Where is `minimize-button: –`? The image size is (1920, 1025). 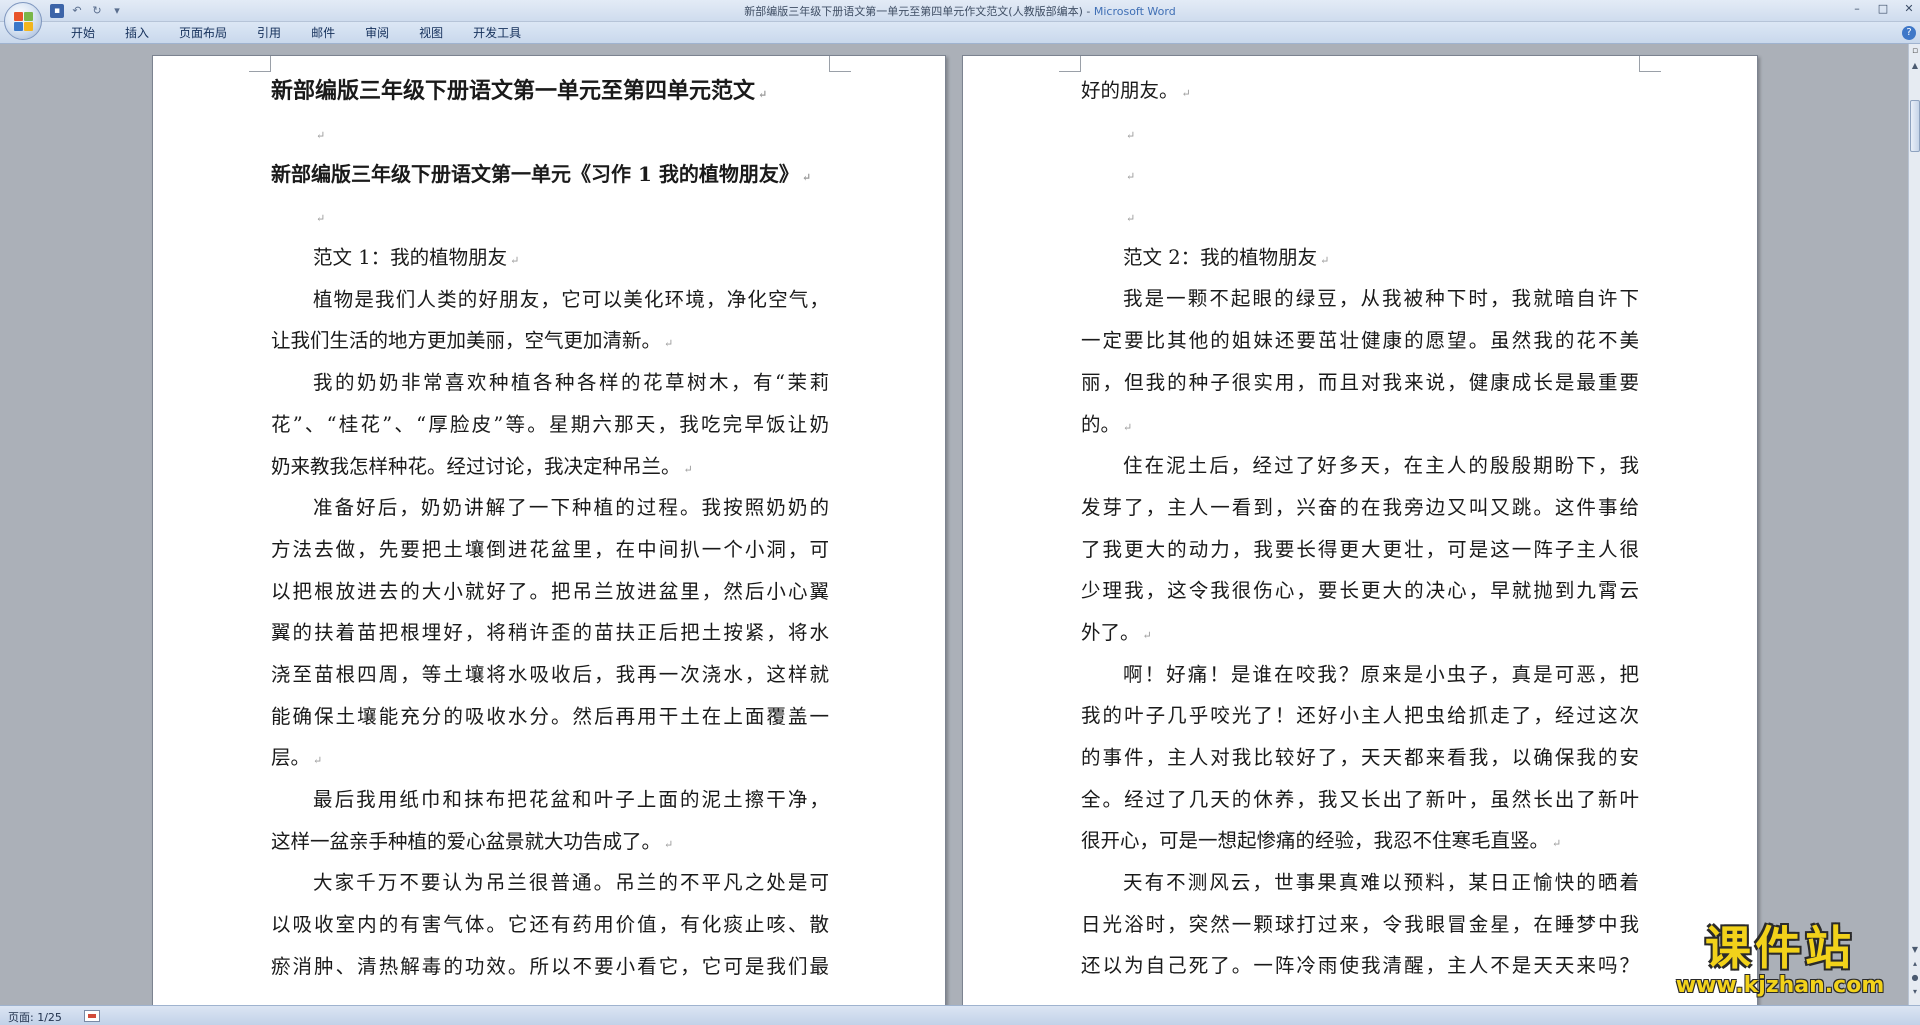
minimize-button: – is located at coordinates (1857, 8).